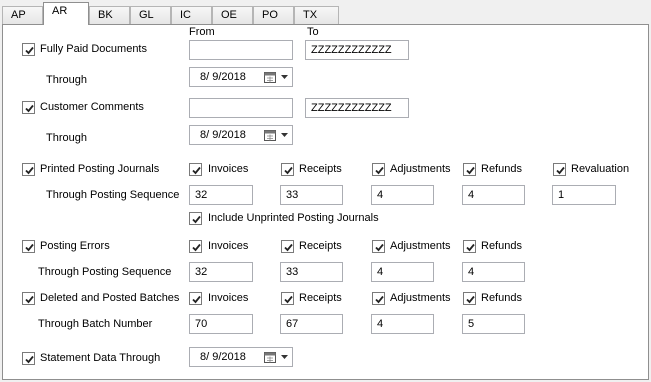  I want to click on statement-data-checkbox, so click(28, 358).